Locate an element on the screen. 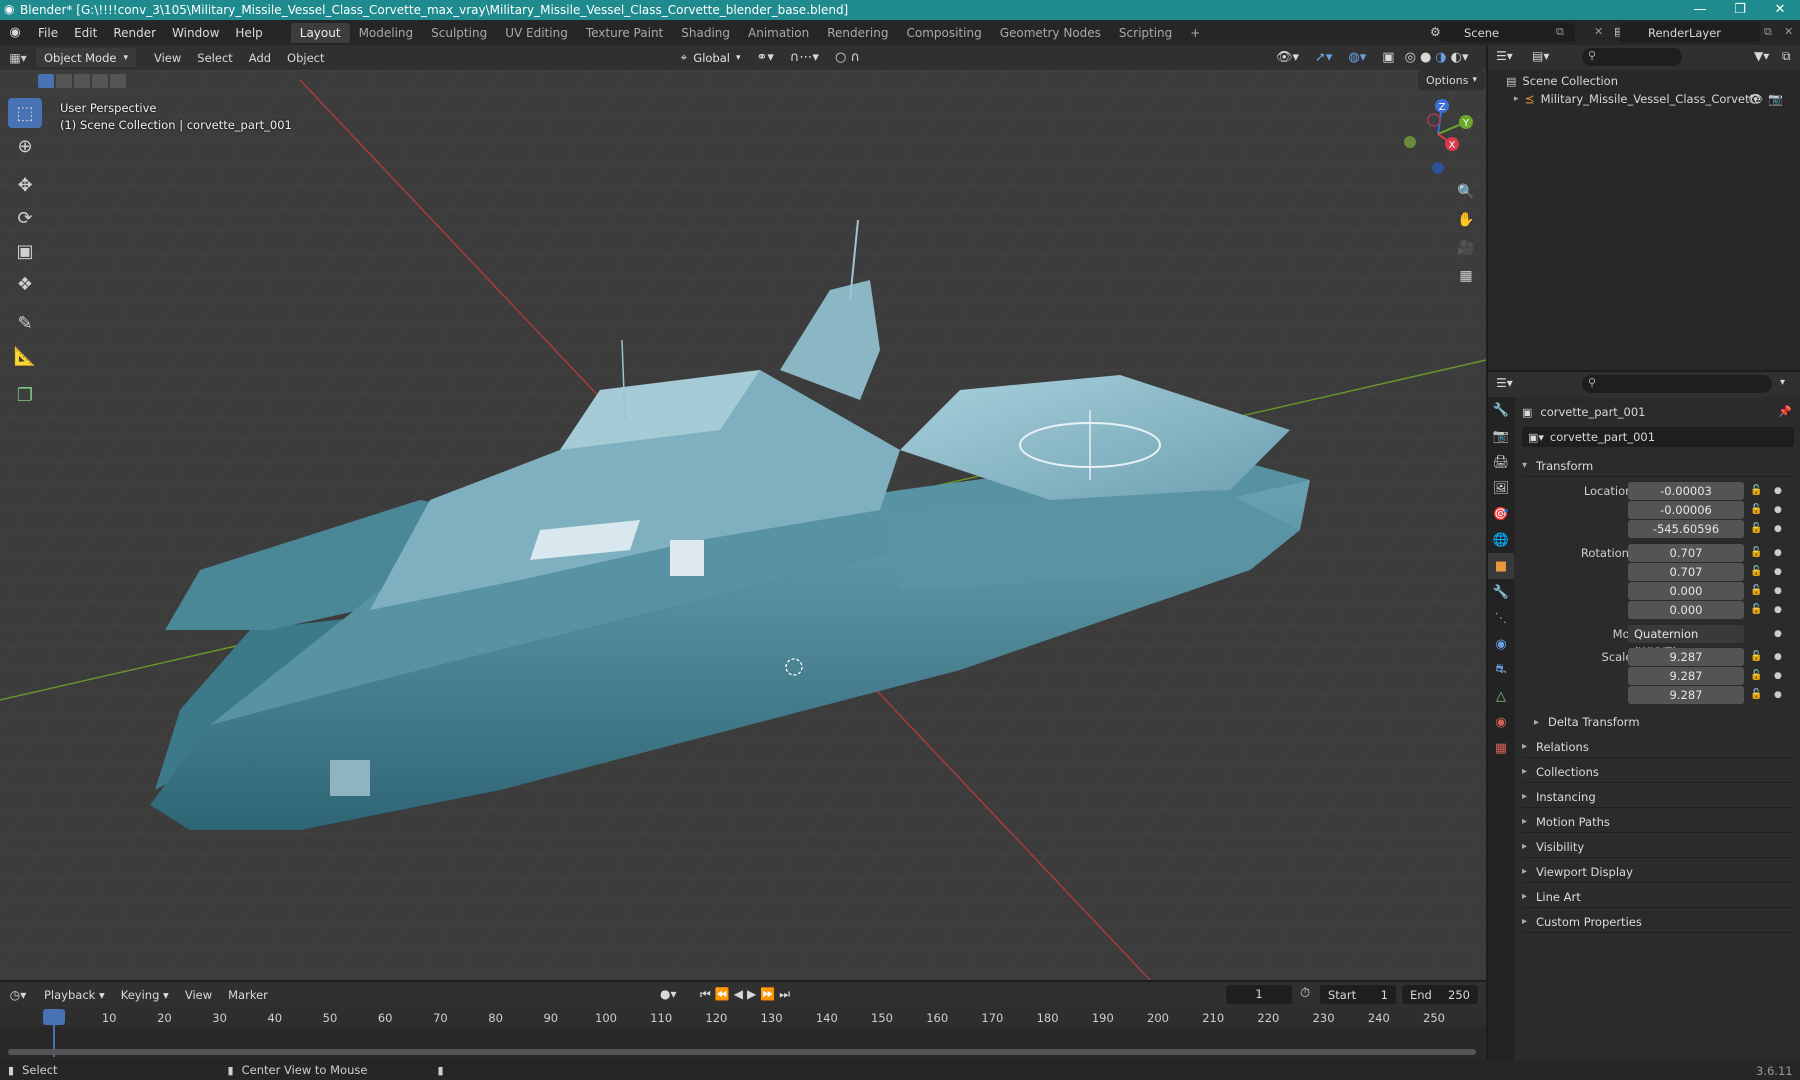 The image size is (1800, 1080). data-tab-icon: △ is located at coordinates (1501, 696).